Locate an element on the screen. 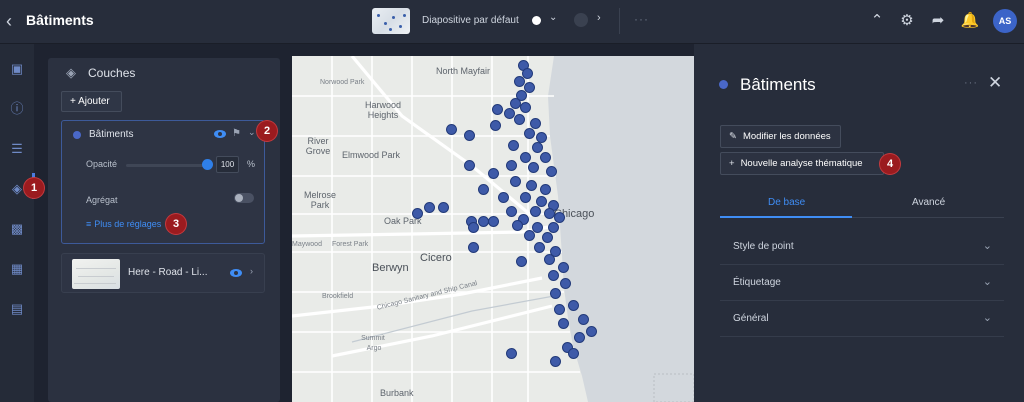 The height and width of the screenshot is (402, 1024). bell-icon: 🔔 is located at coordinates (970, 21).